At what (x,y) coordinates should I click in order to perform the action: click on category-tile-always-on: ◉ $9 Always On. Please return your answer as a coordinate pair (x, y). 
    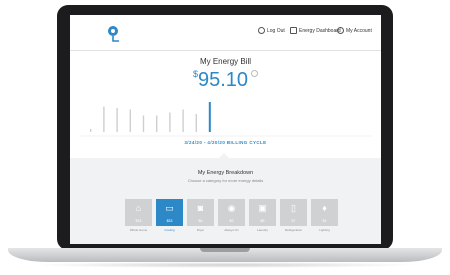
    Looking at the image, I should click on (231, 215).